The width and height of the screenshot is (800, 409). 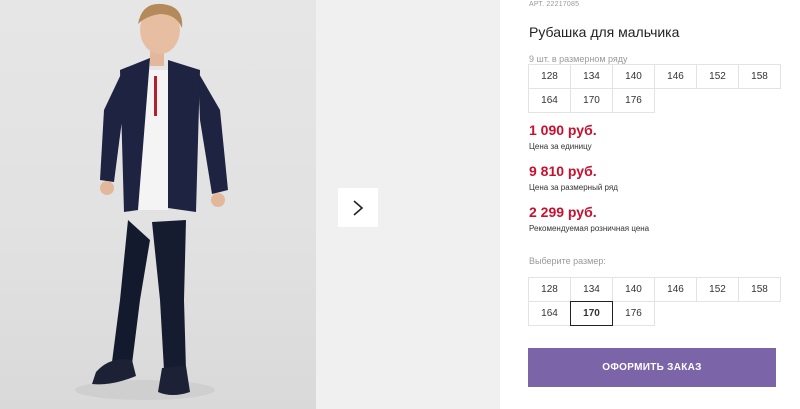 I want to click on gallery-next-button, so click(x=358, y=207).